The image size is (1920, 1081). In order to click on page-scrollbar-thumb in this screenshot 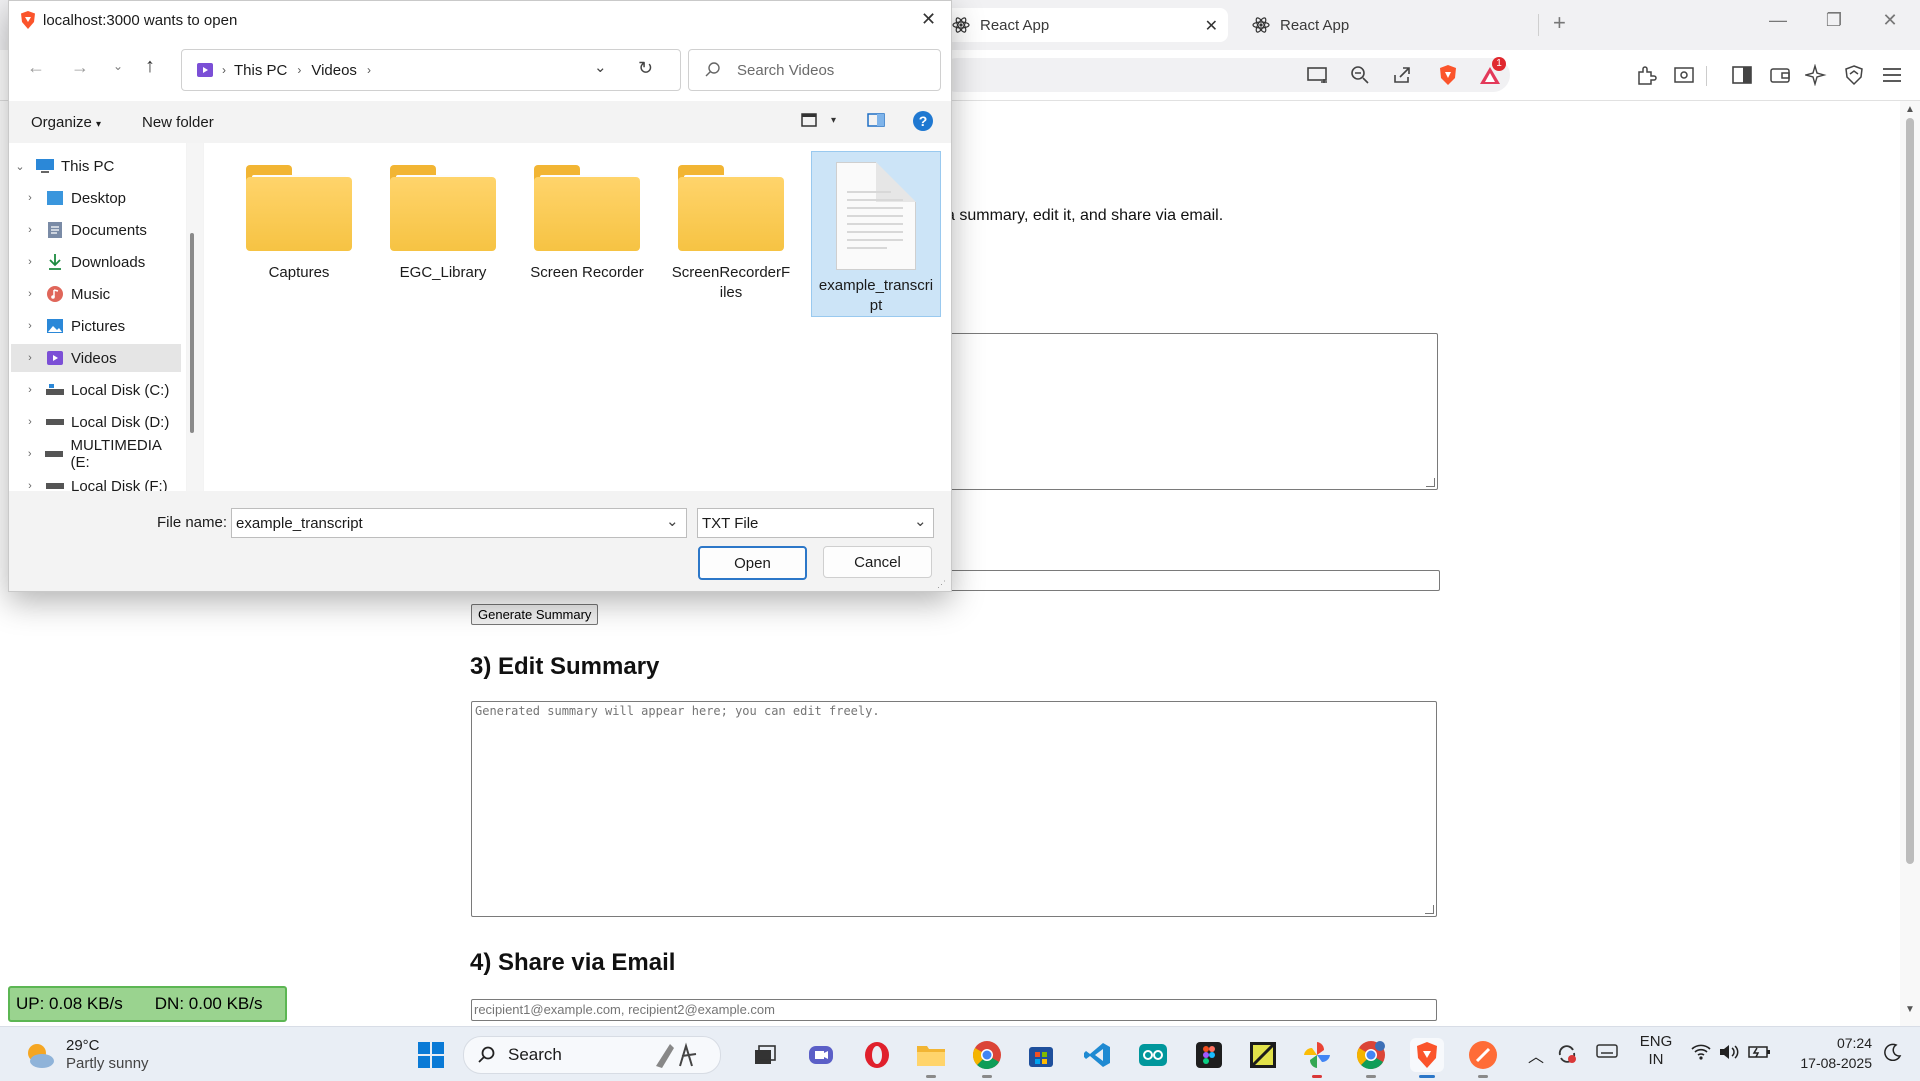, I will do `click(1910, 491)`.